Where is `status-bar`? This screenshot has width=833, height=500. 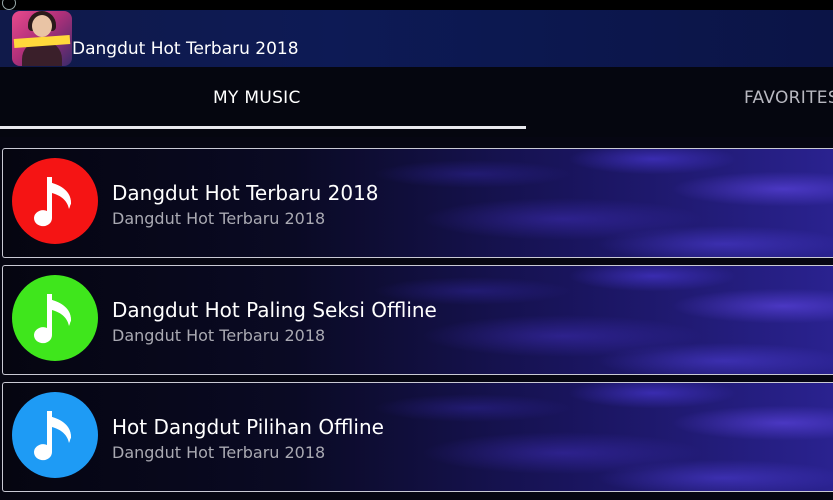 status-bar is located at coordinates (416, 5).